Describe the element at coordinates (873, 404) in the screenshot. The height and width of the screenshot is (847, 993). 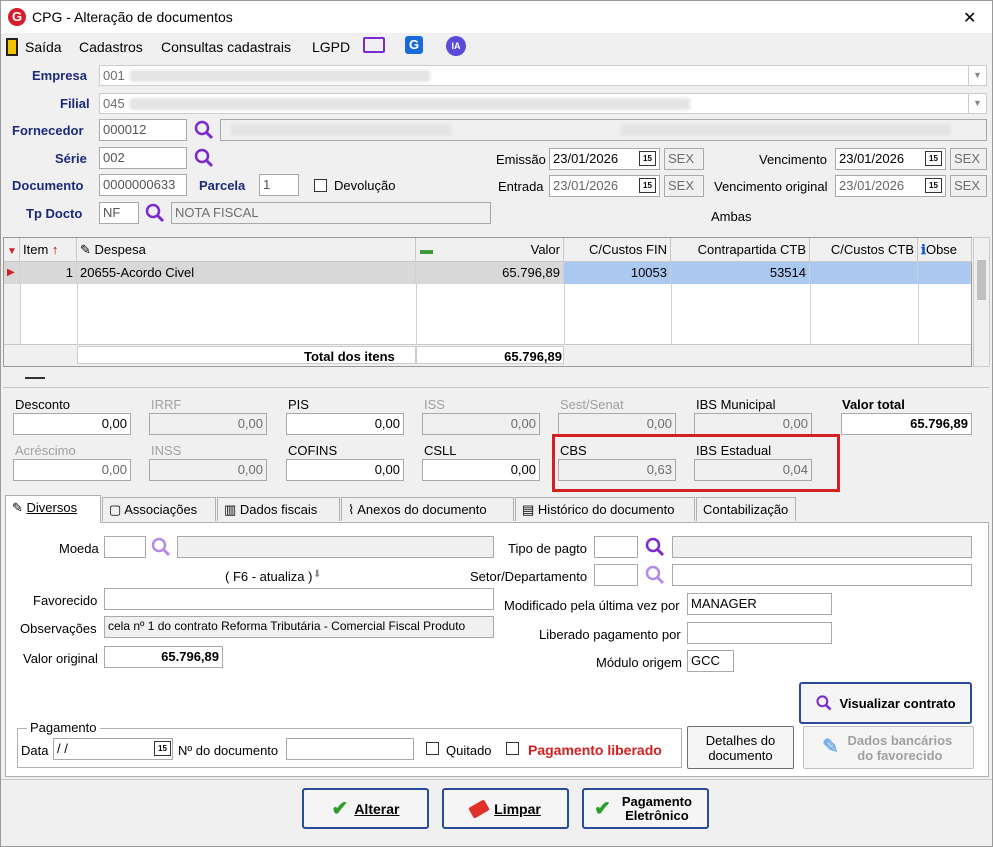
I see `valortotal-label: Valor total` at that location.